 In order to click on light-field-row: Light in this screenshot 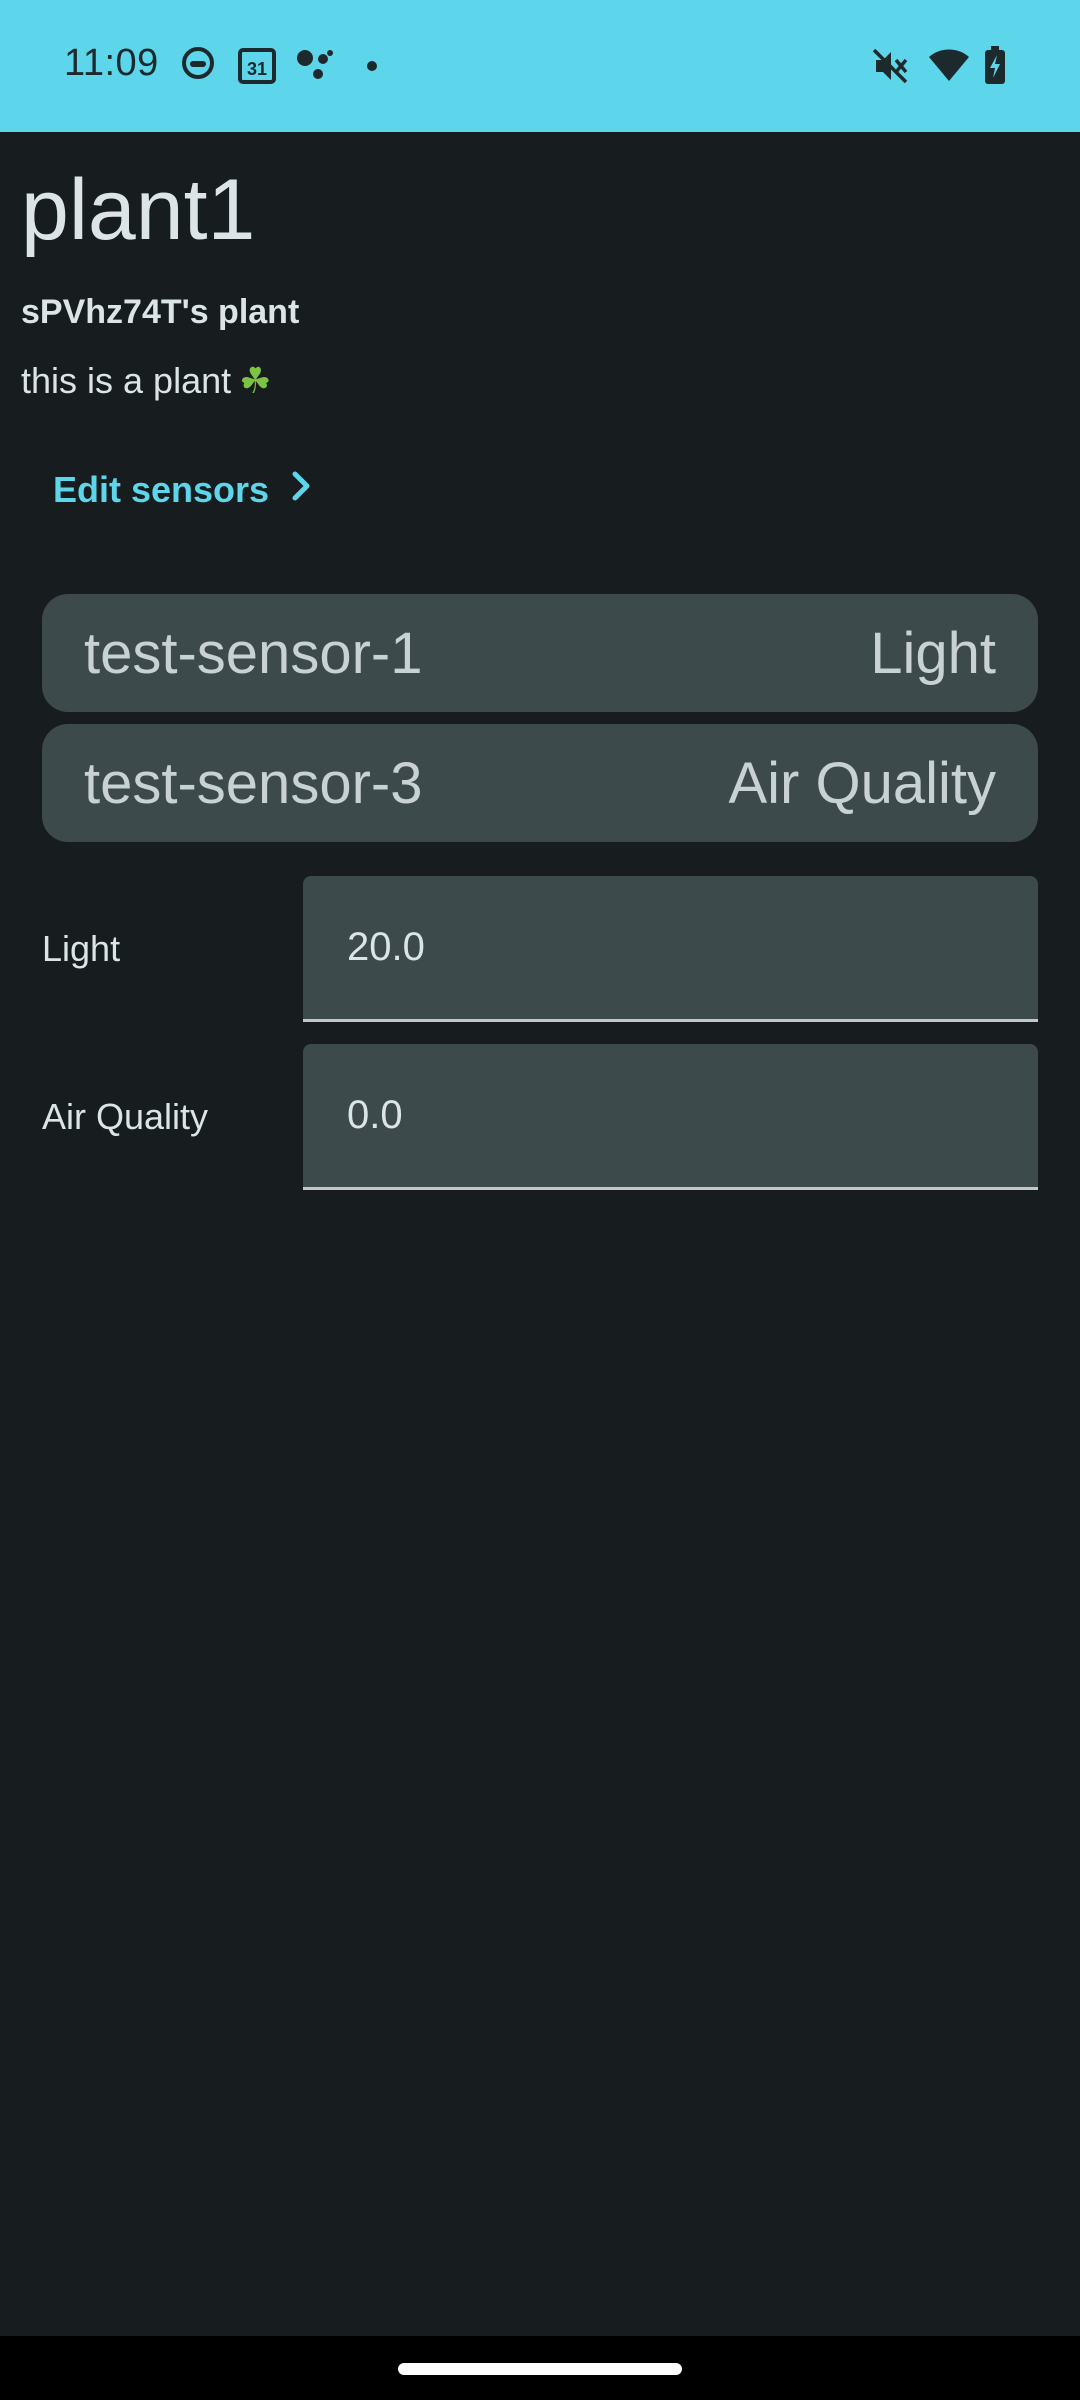, I will do `click(540, 949)`.